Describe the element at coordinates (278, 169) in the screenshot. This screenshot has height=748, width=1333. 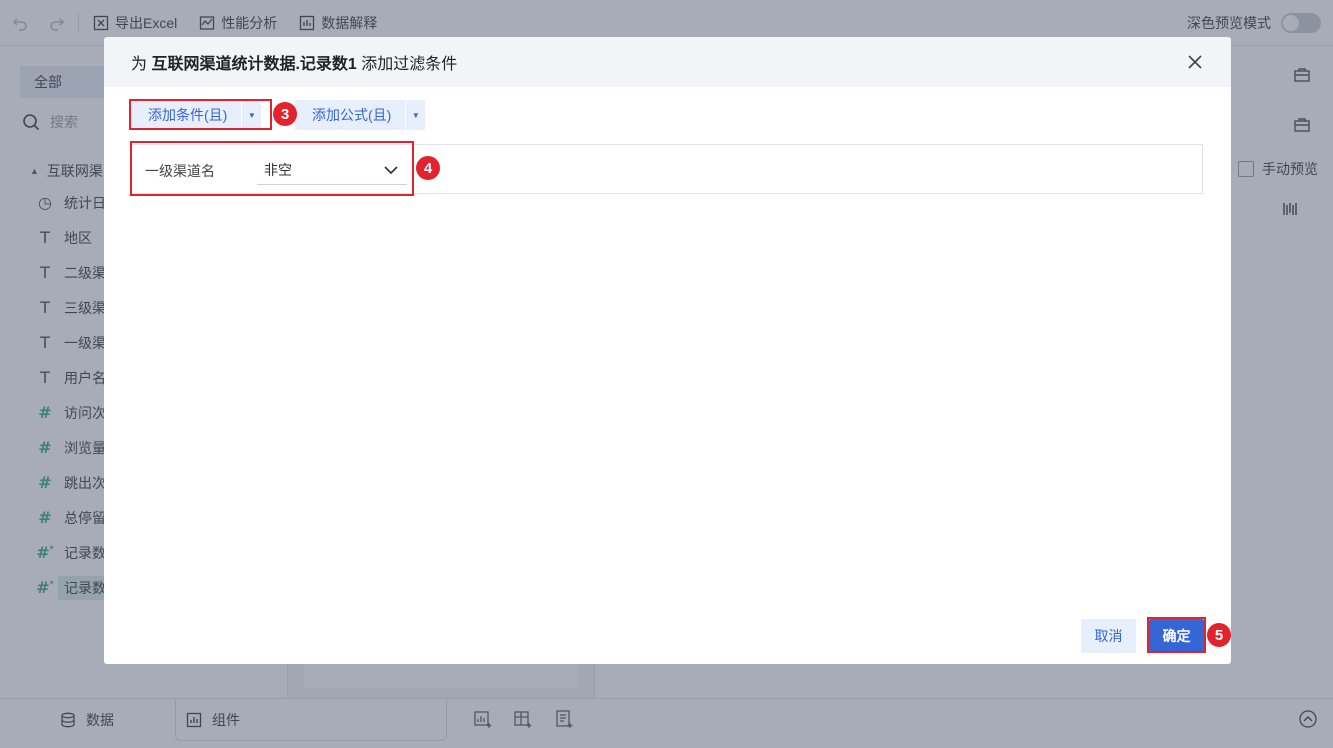
I see `condition-operator-value: 非空` at that location.